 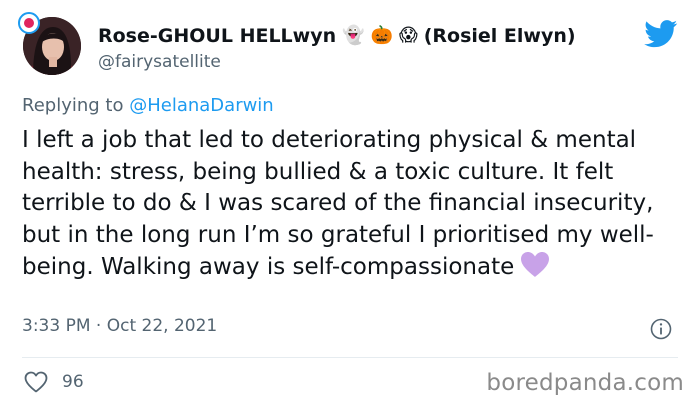 I want to click on ghost-emoji-icon: 👻, so click(x=353, y=35).